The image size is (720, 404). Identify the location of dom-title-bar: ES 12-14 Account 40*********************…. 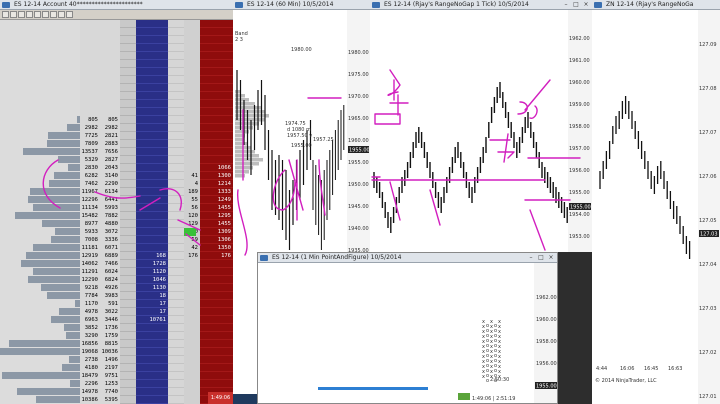
(116, 5).